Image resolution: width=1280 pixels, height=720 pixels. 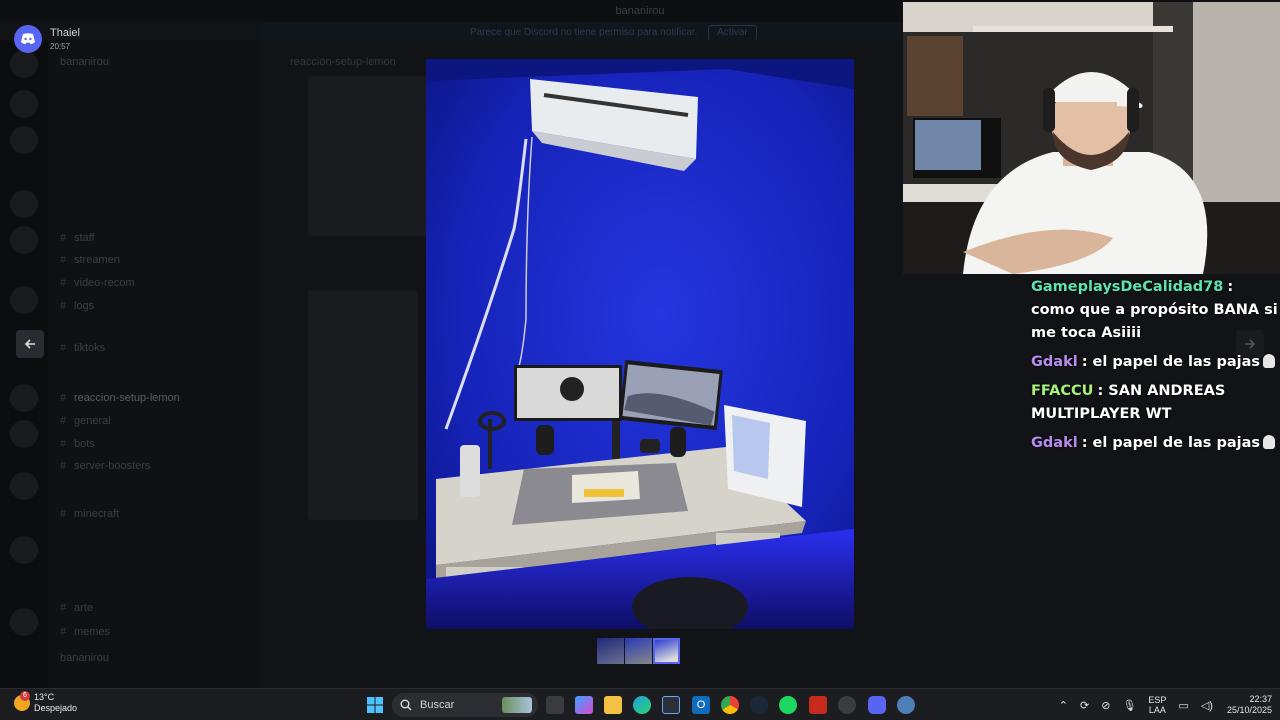 I want to click on discord-logo-icon, so click(x=28, y=39).